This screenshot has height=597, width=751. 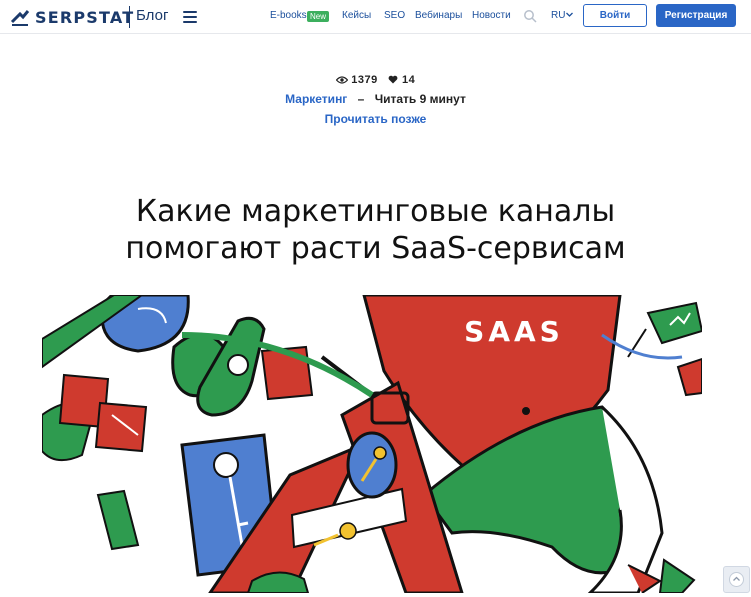 I want to click on nav-item-cases: Кейсы, so click(x=356, y=15).